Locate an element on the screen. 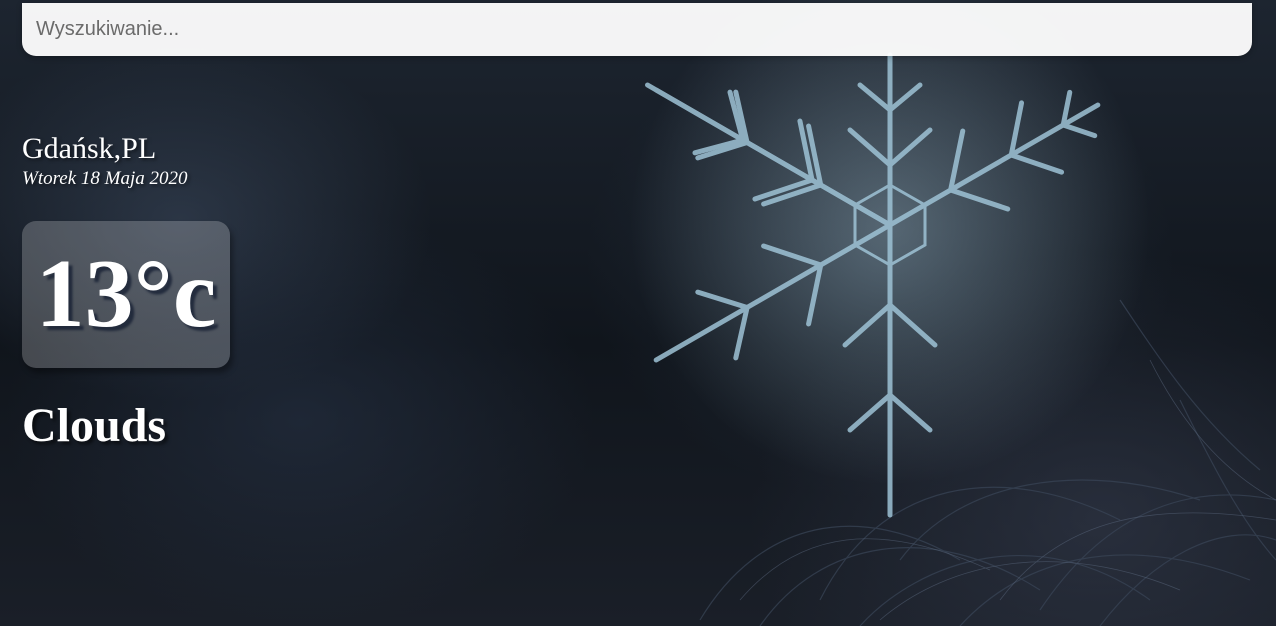 Image resolution: width=1276 pixels, height=626 pixels. location-name: Gdańsk,PL is located at coordinates (89, 148).